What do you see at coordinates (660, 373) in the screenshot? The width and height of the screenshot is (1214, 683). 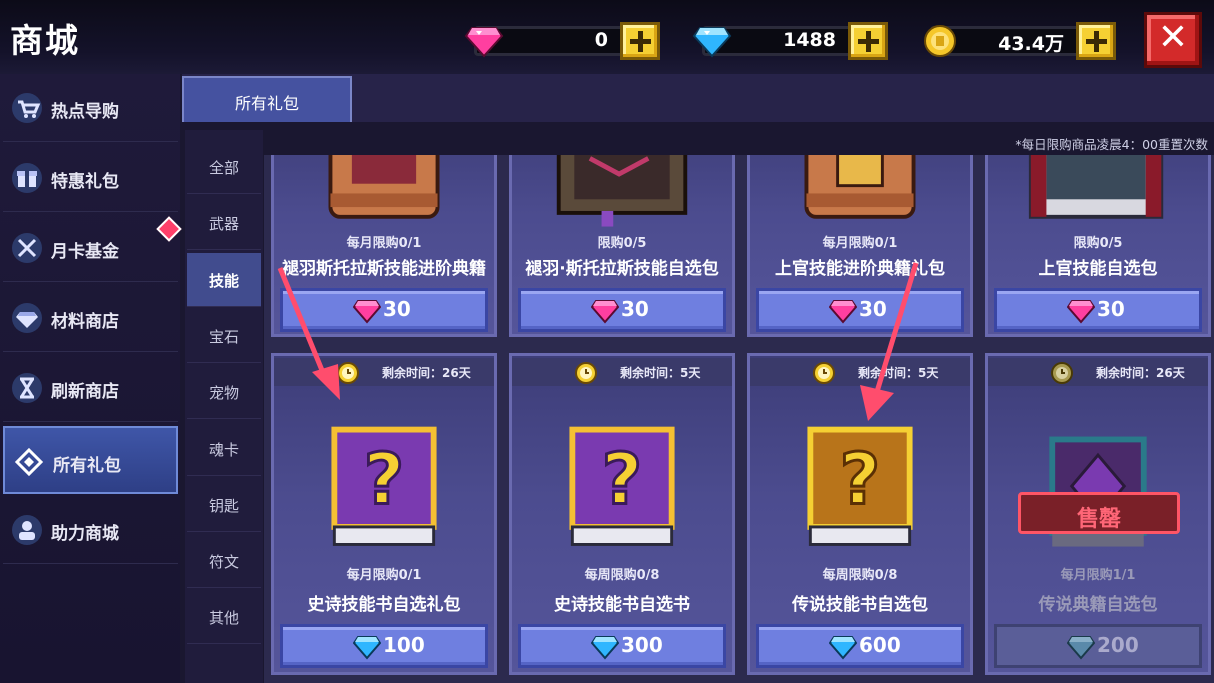 I see `time-remaining: 剩余时间：5天` at bounding box center [660, 373].